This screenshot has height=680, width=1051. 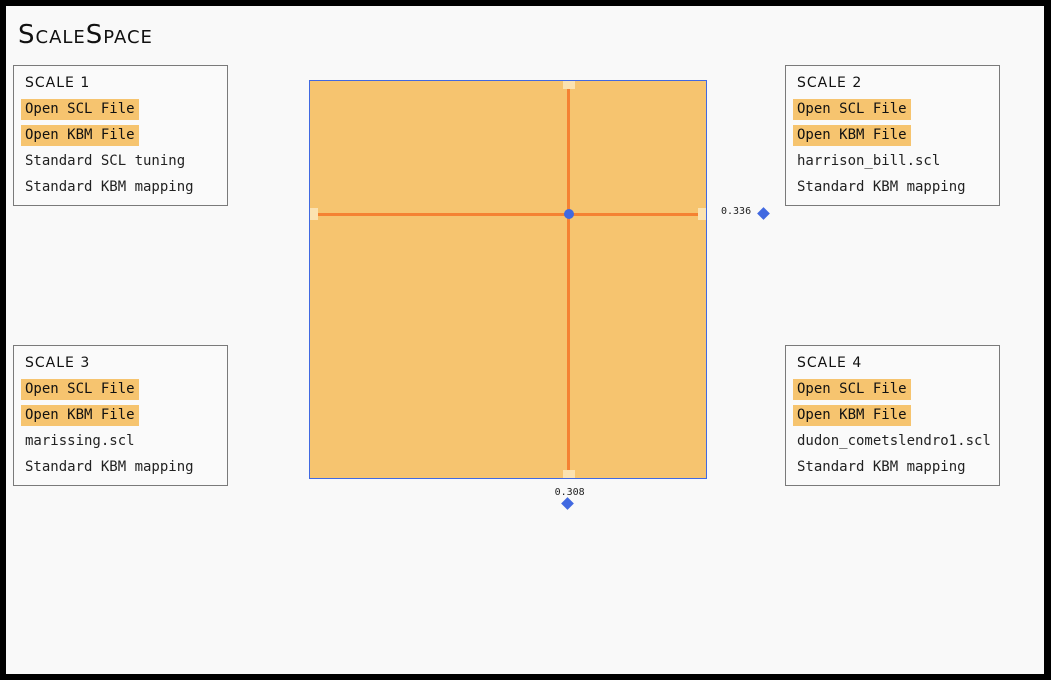 I want to click on scale-2-scl-name: harrison_bill.scl, so click(x=869, y=161).